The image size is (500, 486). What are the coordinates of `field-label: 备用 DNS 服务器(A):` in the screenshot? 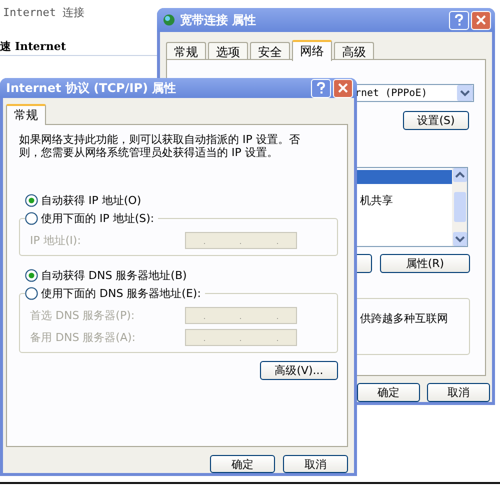 It's located at (83, 337).